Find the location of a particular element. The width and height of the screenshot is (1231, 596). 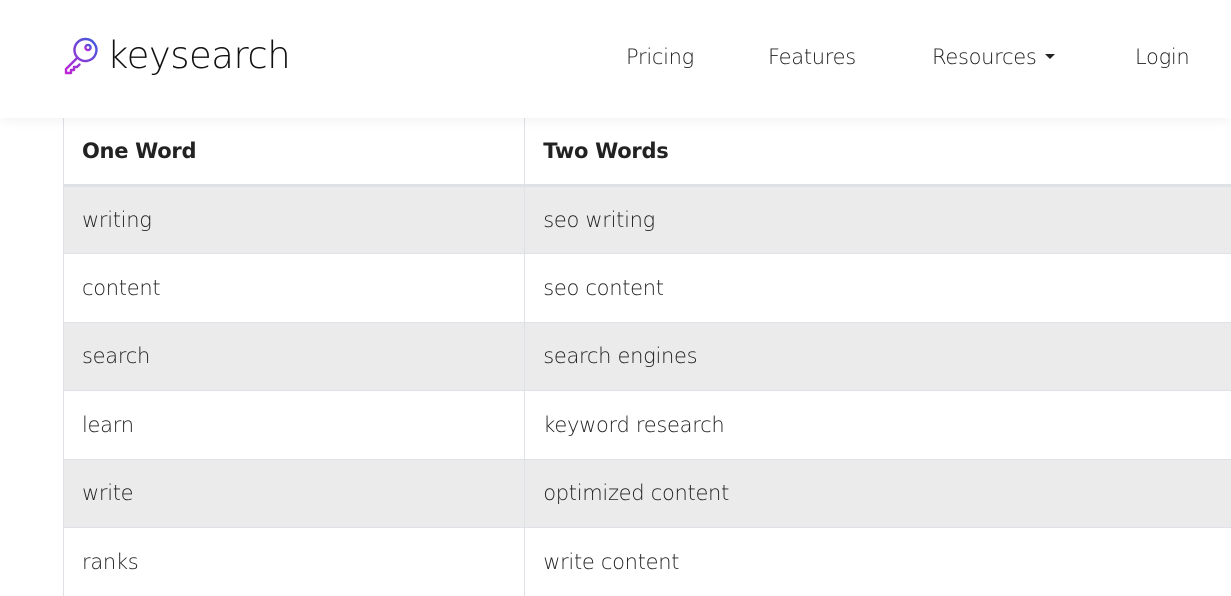

nav-resources: Resources is located at coordinates (993, 57).